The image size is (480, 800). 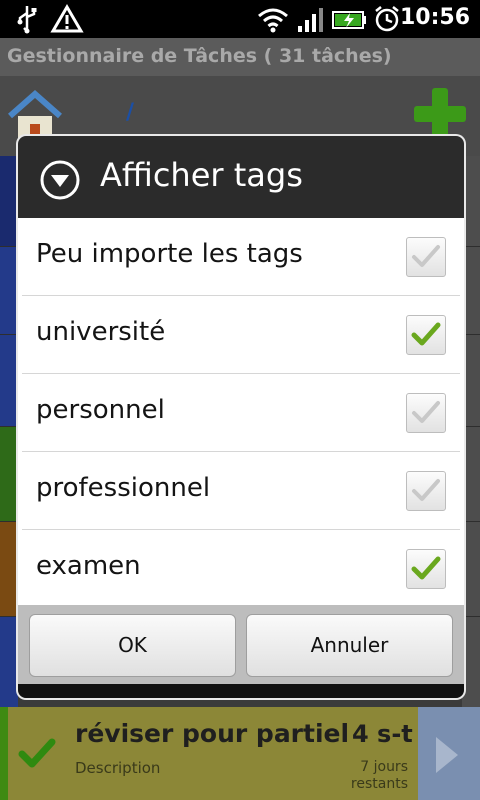 What do you see at coordinates (241, 413) in the screenshot?
I see `tag-option-personnel: personnel` at bounding box center [241, 413].